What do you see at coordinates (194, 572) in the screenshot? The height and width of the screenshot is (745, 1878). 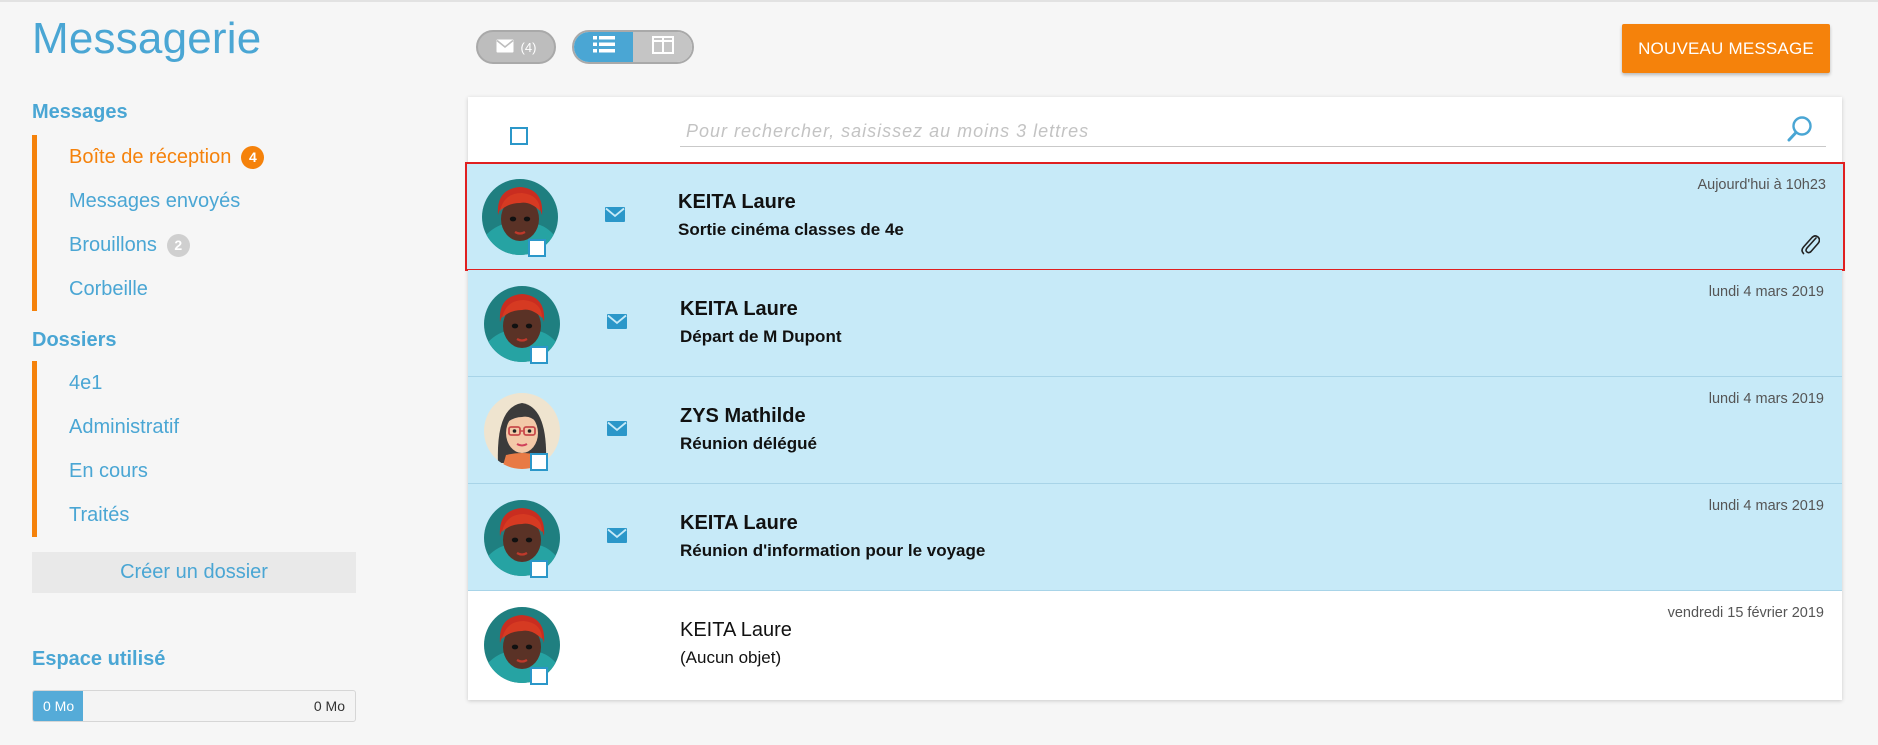 I see `create-folder-button: Créer un dossier` at bounding box center [194, 572].